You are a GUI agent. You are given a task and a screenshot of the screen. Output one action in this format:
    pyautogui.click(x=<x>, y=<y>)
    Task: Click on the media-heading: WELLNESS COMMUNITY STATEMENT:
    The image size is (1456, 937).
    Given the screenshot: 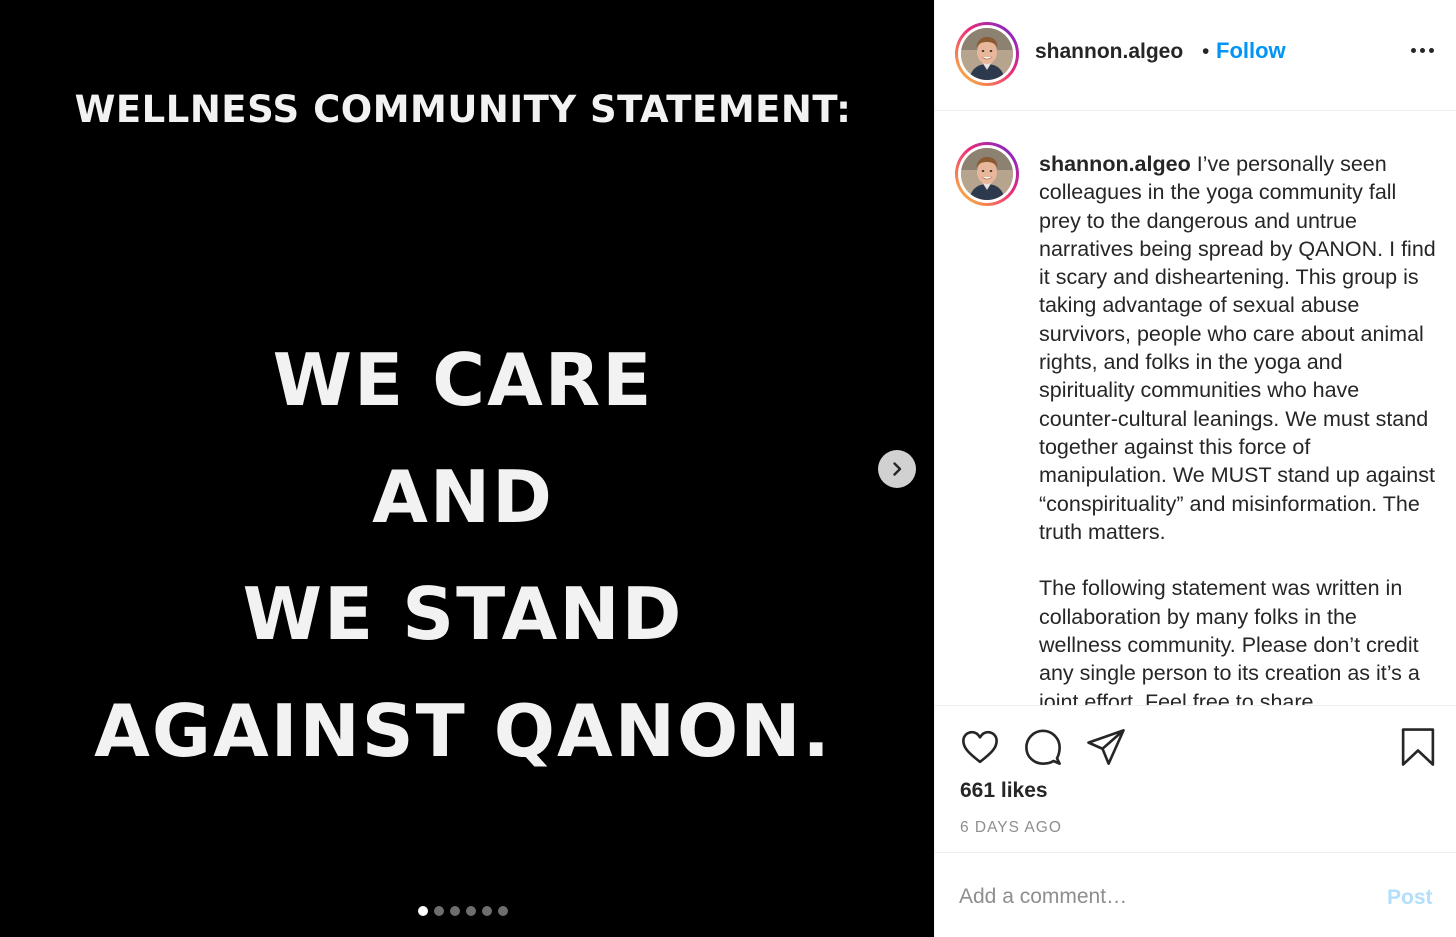 What is the action you would take?
    pyautogui.click(x=463, y=109)
    